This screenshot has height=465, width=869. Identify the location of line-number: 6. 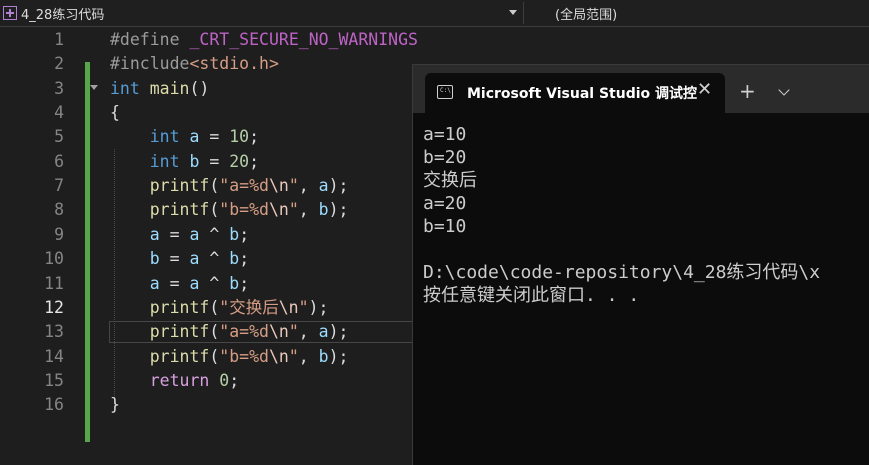
(59, 161).